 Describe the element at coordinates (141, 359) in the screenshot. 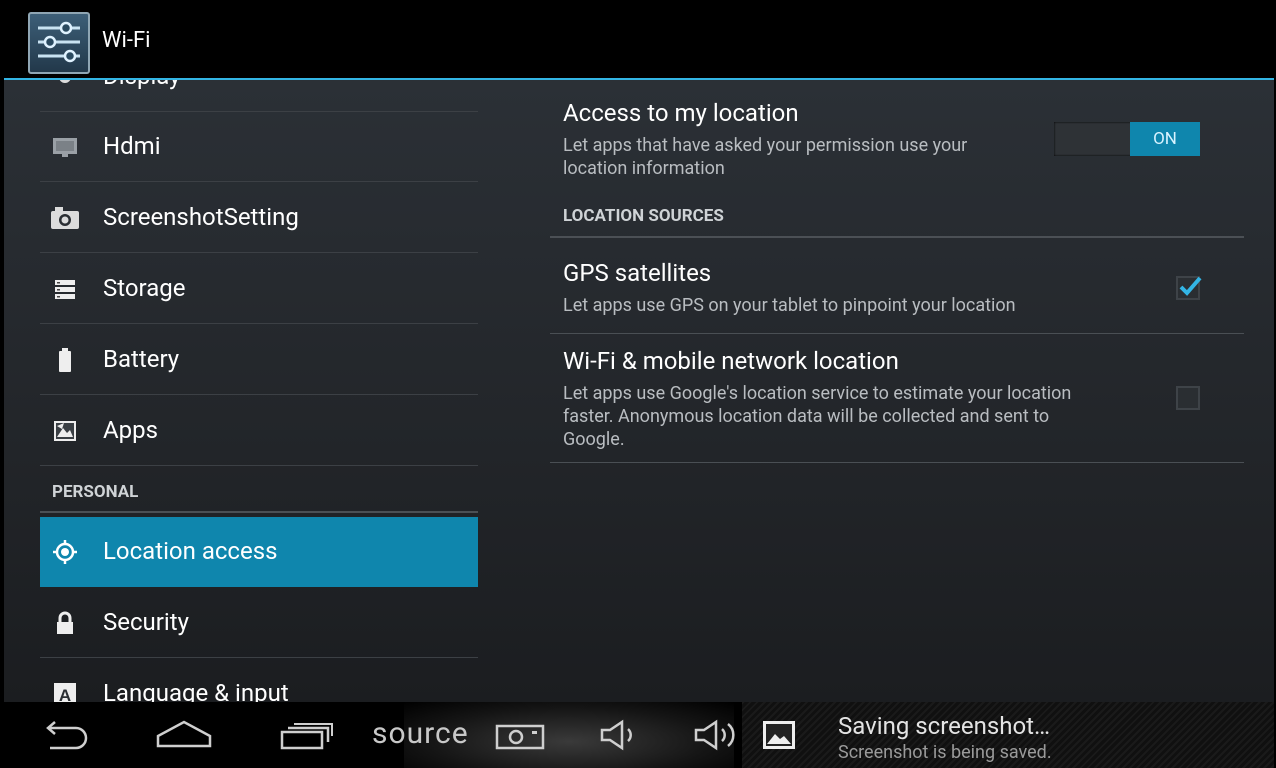

I see `sidebar-item-label: Battery` at that location.